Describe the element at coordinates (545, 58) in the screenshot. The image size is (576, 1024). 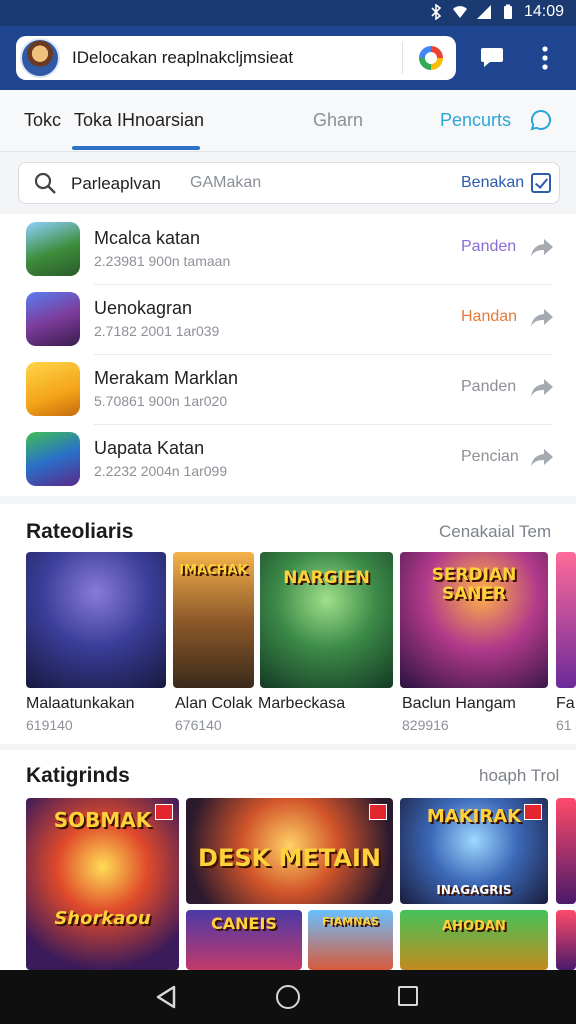
I see `more-vert-icon` at that location.